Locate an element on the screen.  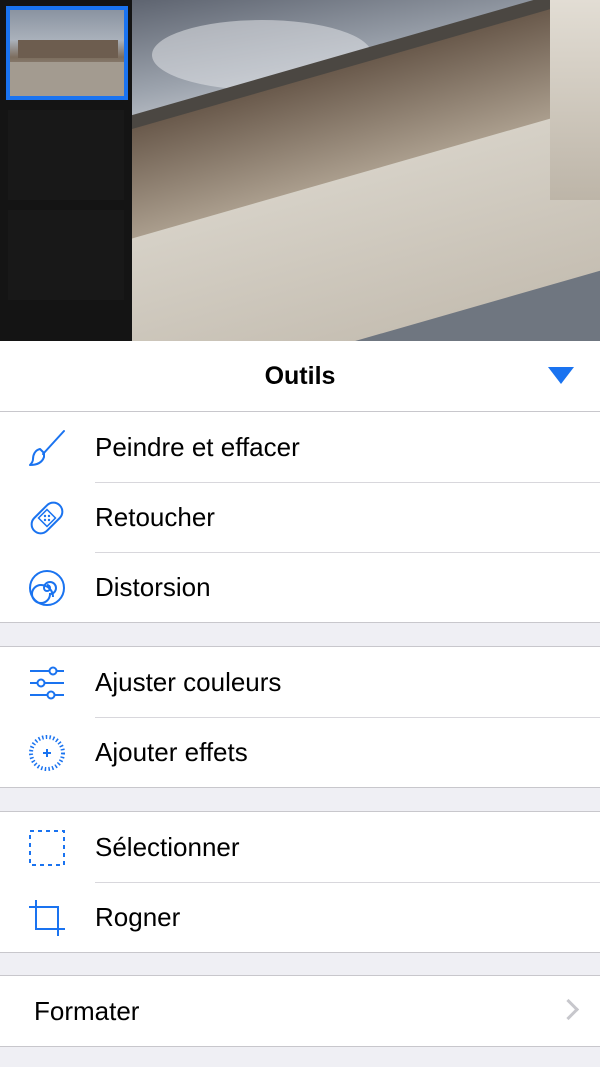
tool-format: Formater is located at coordinates (300, 1011).